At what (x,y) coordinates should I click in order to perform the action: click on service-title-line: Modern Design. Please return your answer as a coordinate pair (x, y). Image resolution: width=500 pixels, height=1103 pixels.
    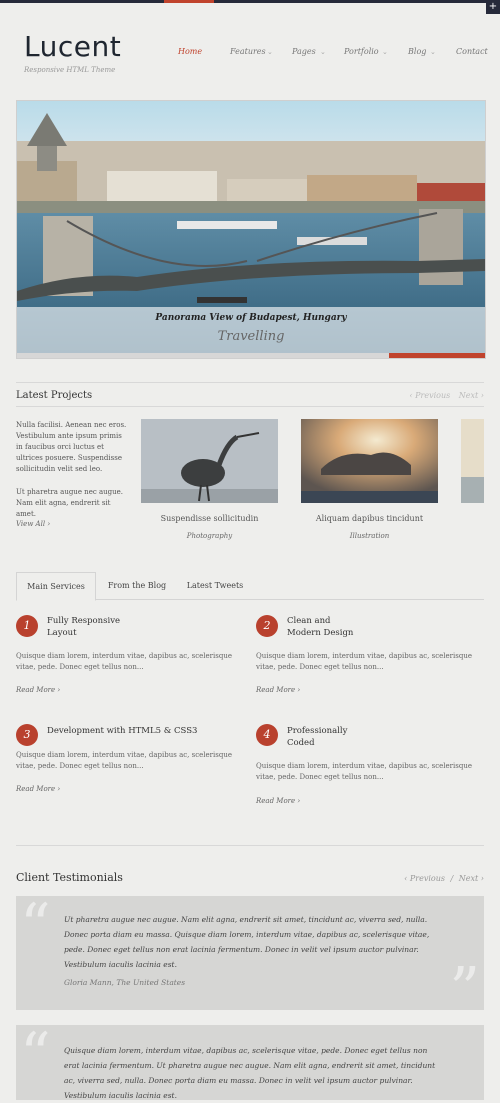
    Looking at the image, I should click on (320, 633).